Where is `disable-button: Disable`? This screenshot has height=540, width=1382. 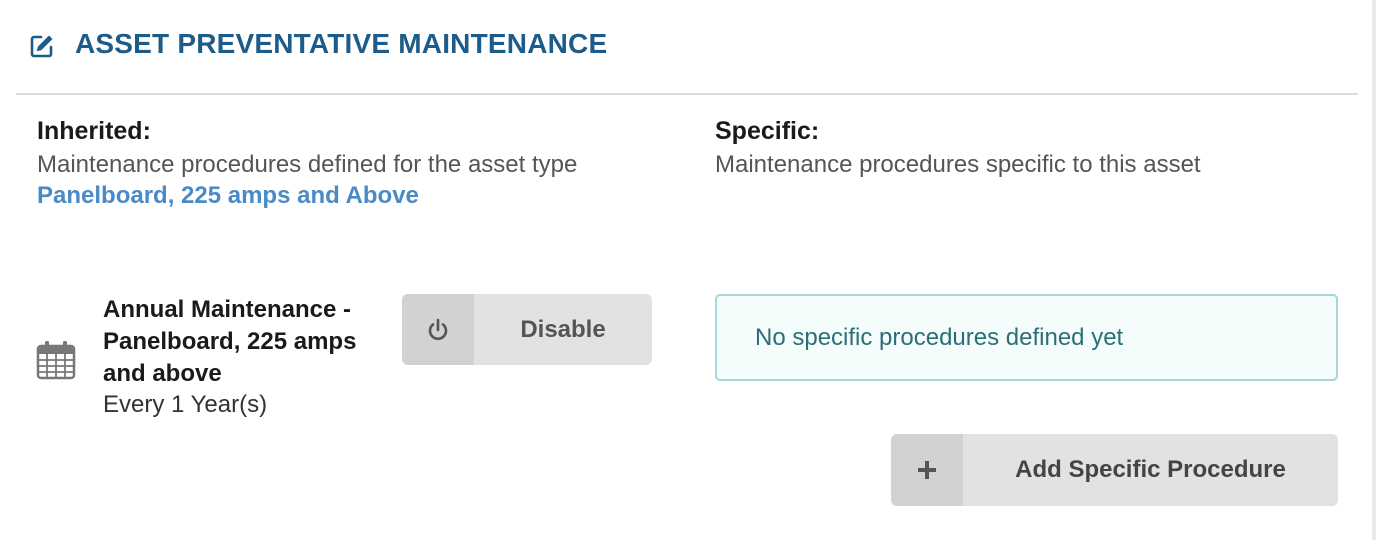 disable-button: Disable is located at coordinates (527, 329).